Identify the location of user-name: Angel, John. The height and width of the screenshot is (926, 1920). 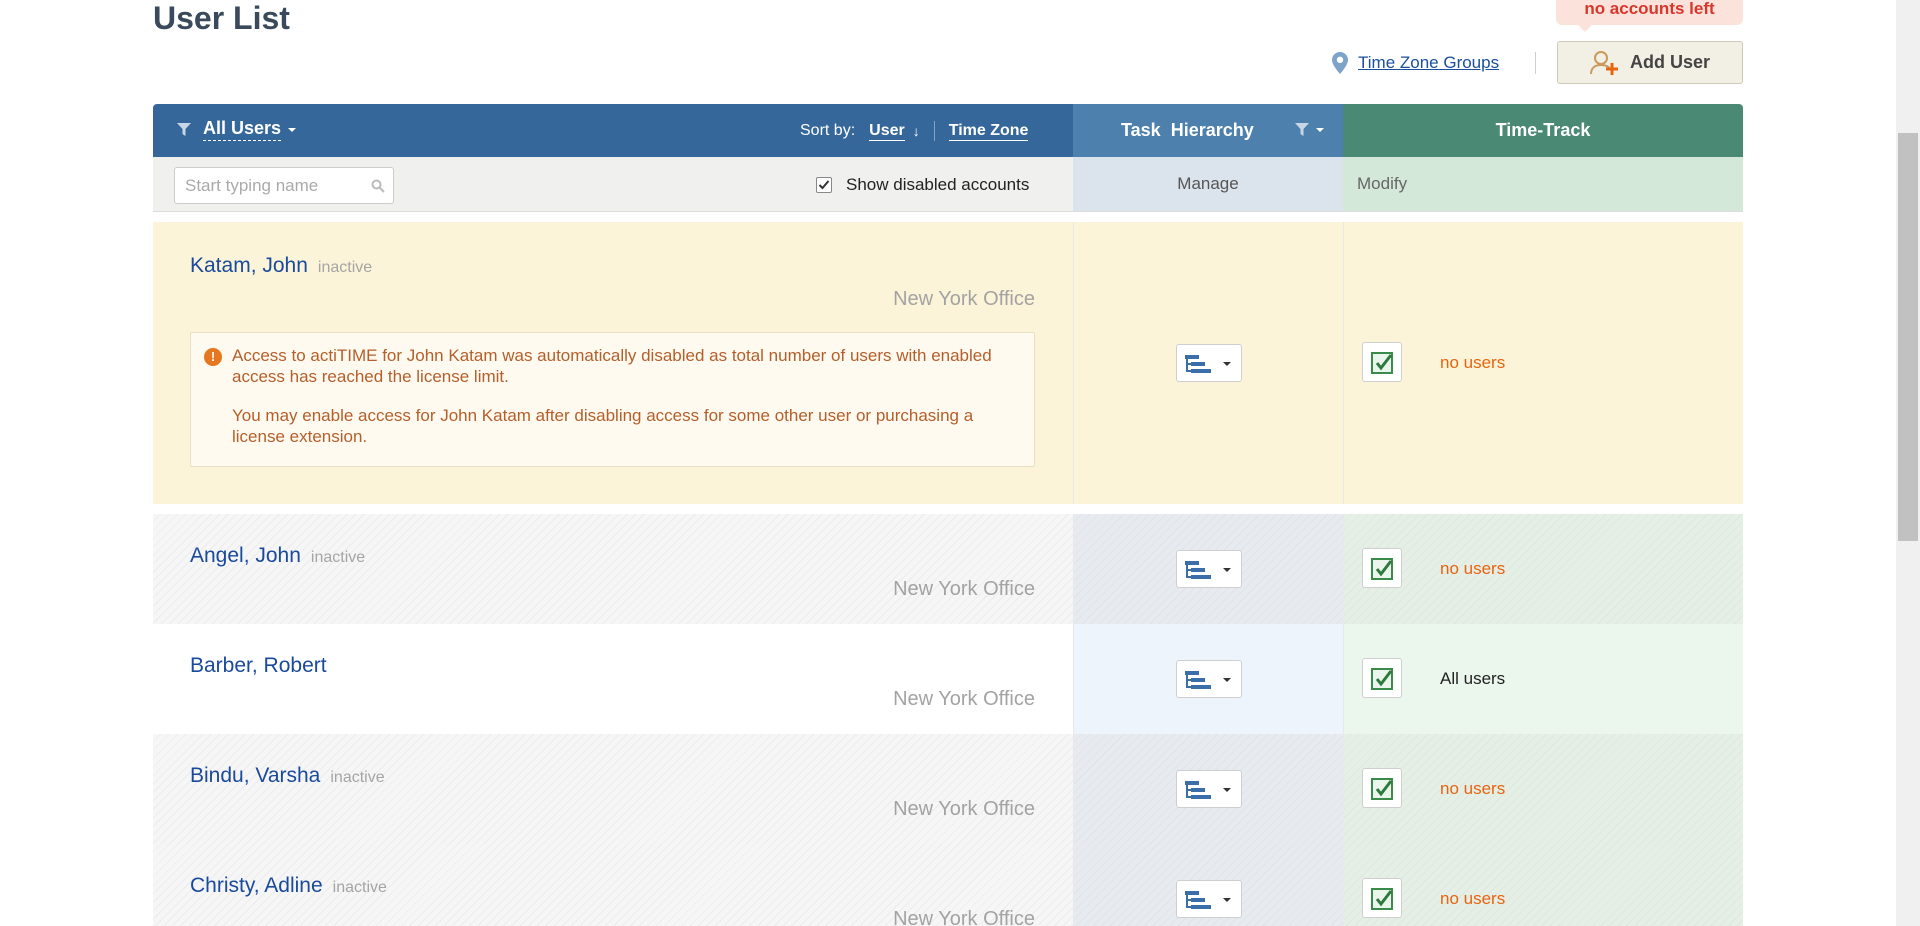
(245, 555).